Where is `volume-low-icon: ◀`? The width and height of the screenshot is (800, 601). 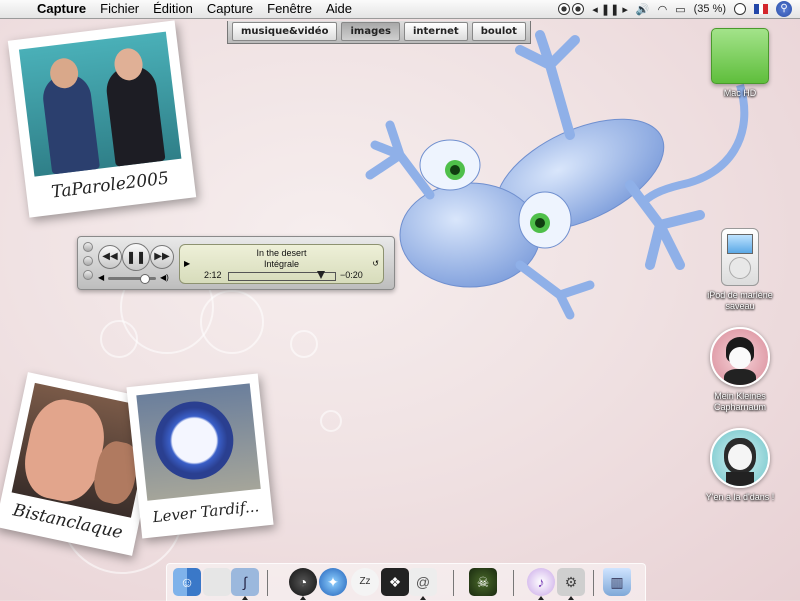 volume-low-icon: ◀ is located at coordinates (101, 277).